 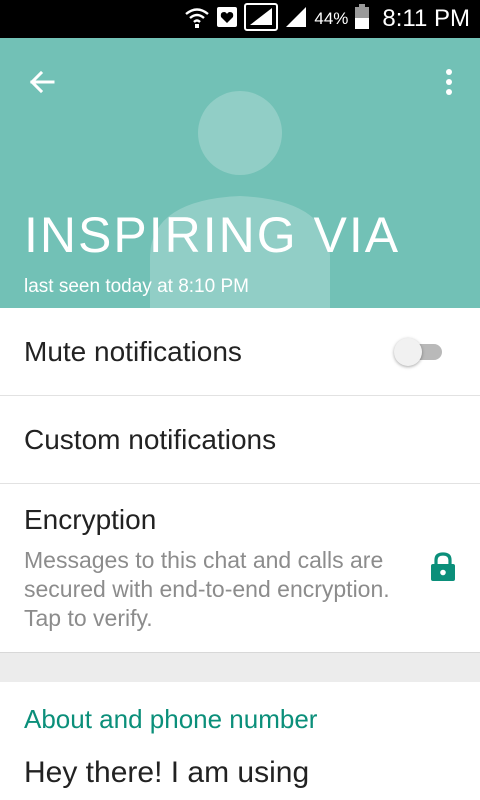 What do you see at coordinates (197, 19) in the screenshot?
I see `wifi-icon` at bounding box center [197, 19].